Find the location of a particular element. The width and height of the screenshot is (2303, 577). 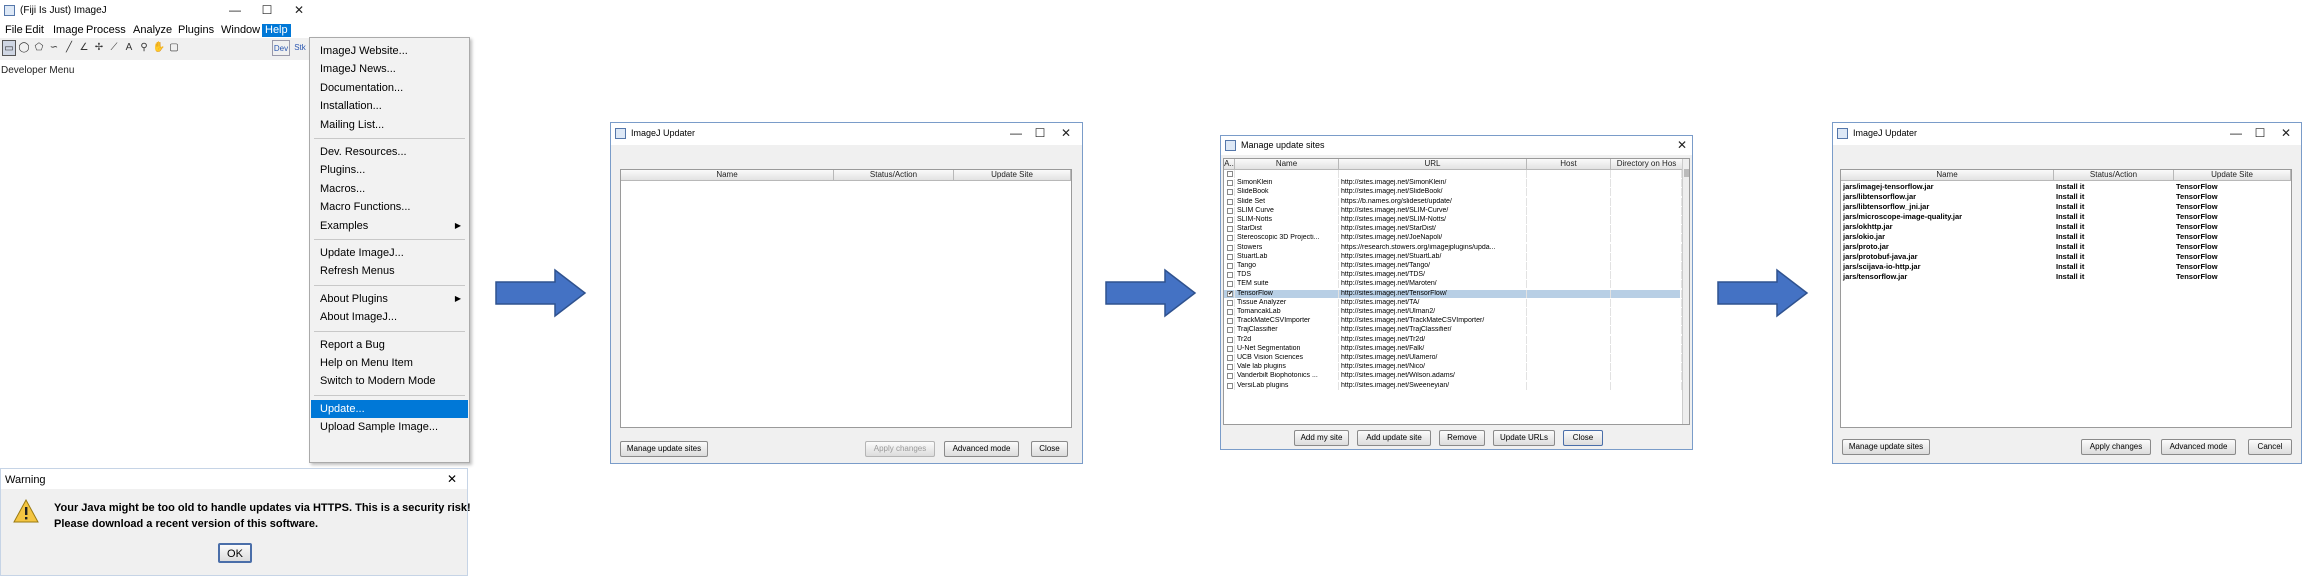

menu-help: Help is located at coordinates (276, 30).